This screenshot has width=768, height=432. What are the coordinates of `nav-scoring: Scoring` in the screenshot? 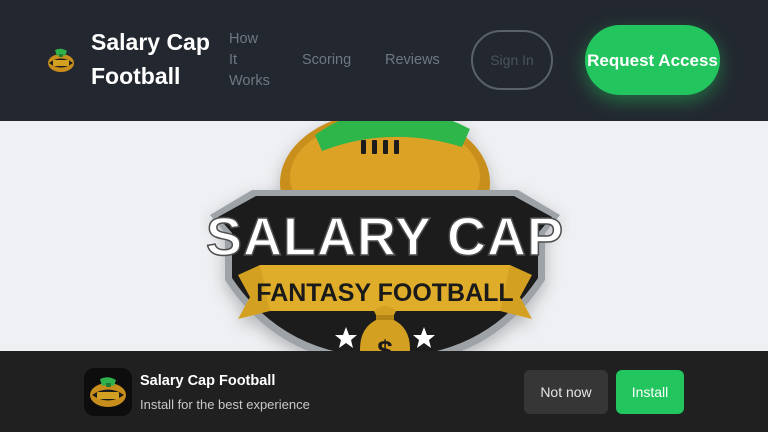 It's located at (326, 60).